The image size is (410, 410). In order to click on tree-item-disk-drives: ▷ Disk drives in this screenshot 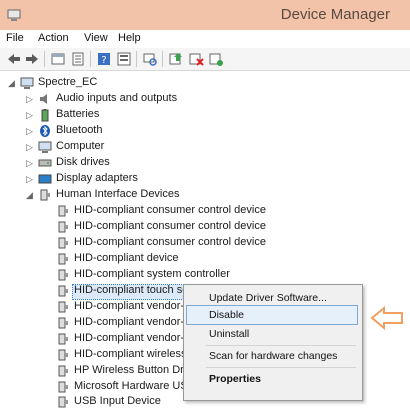, I will do `click(205, 163)`.